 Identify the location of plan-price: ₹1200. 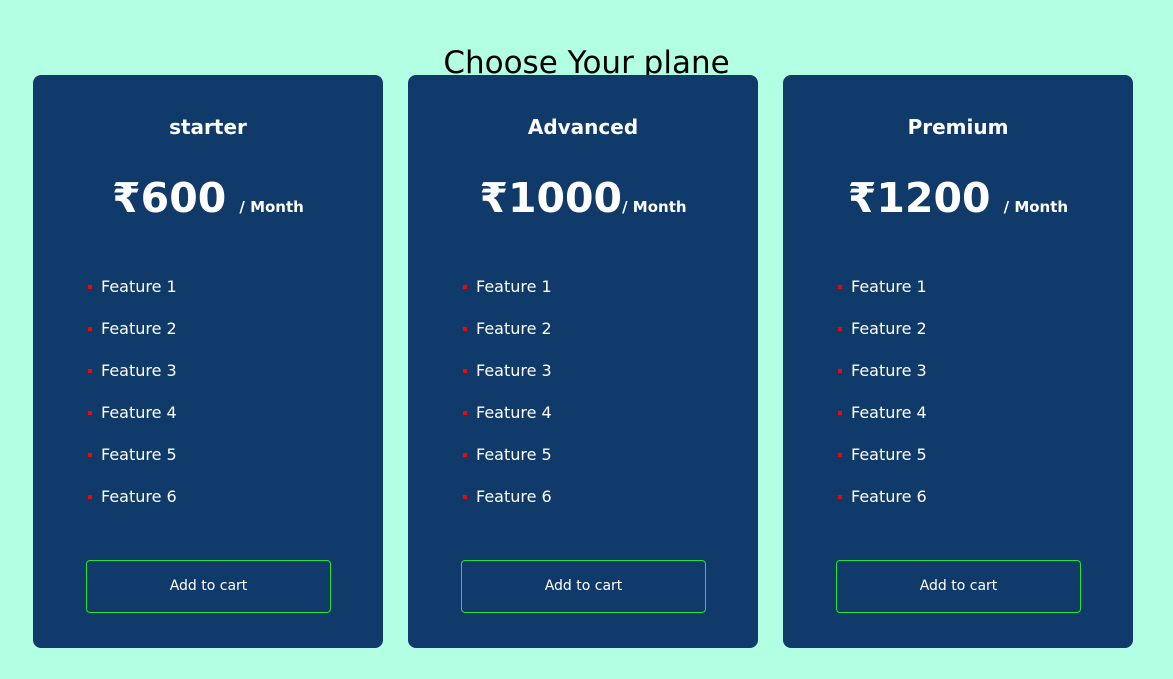
(919, 198).